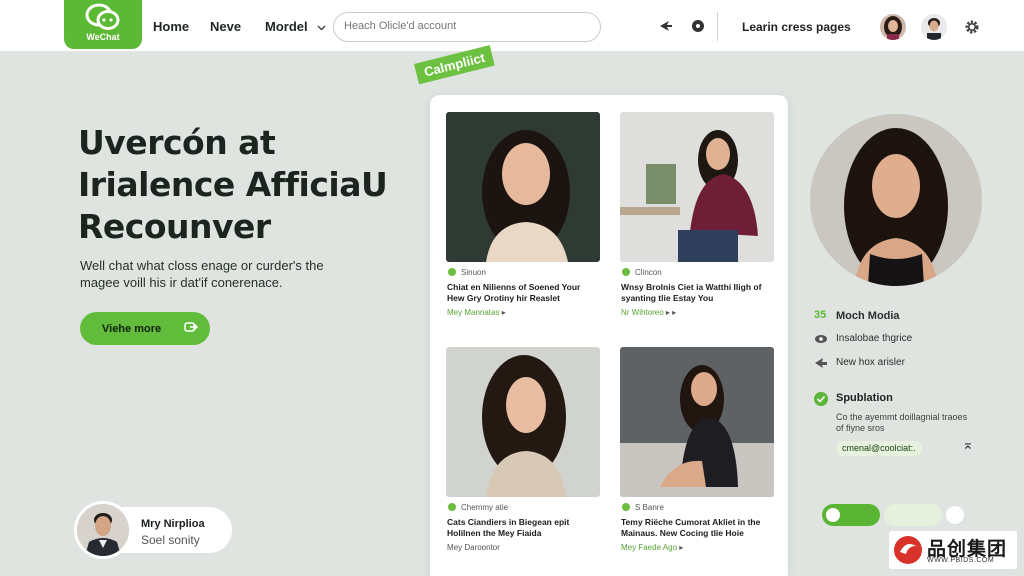  I want to click on card-meta: Clincon, so click(642, 272).